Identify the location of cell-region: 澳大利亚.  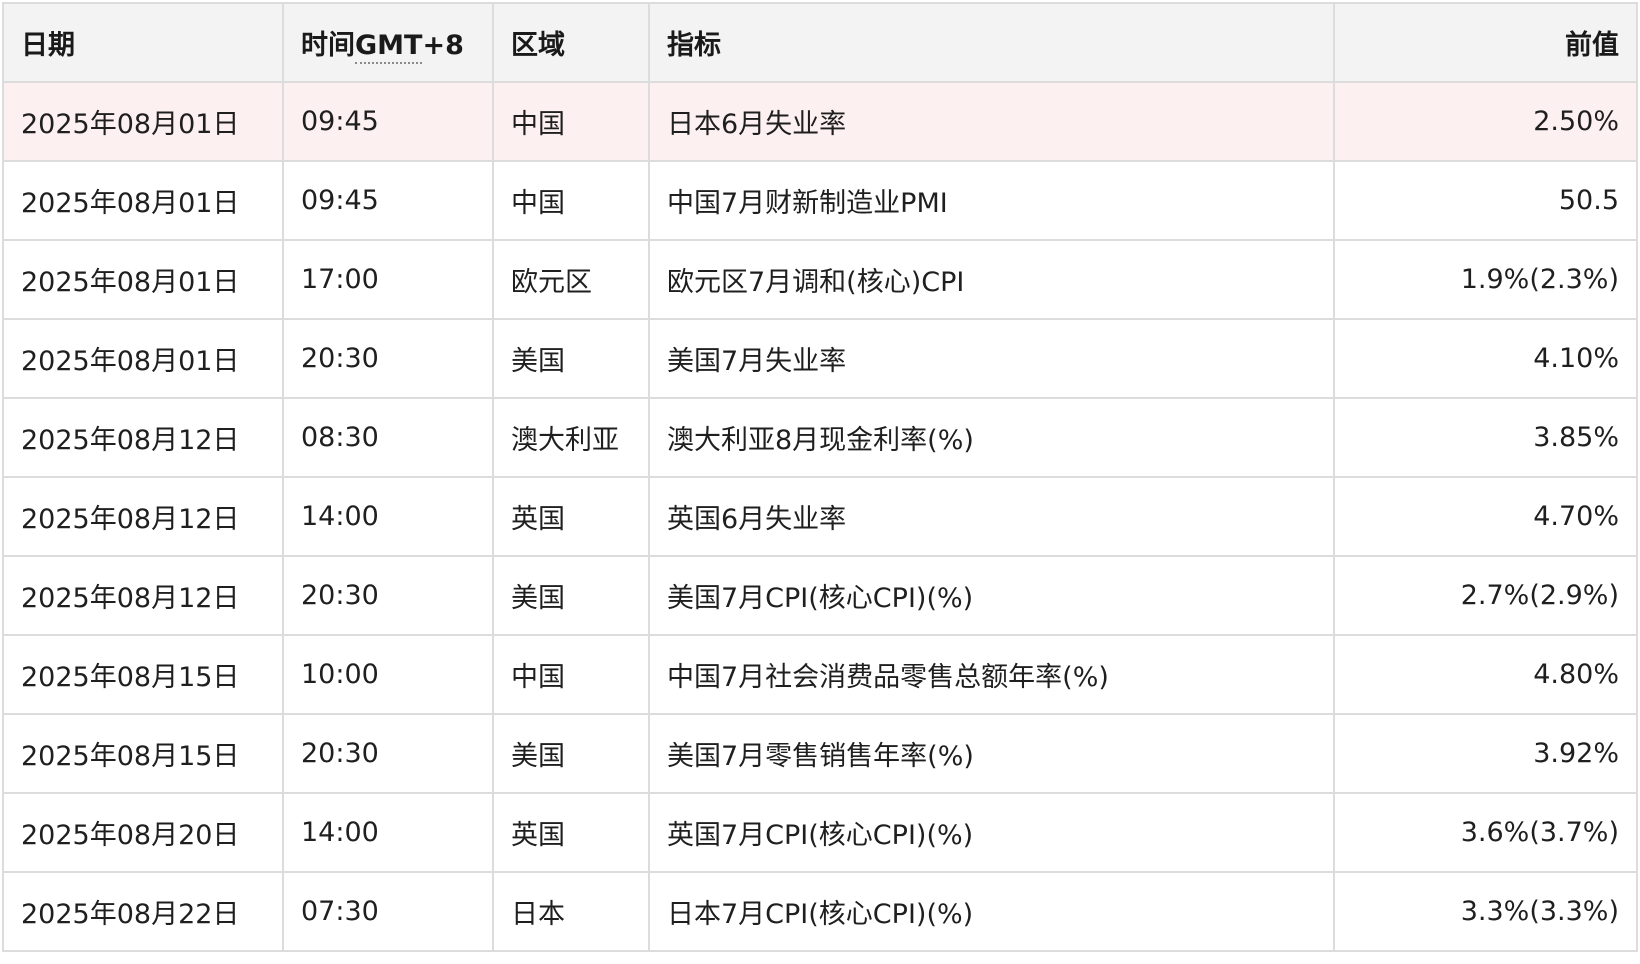
(571, 437).